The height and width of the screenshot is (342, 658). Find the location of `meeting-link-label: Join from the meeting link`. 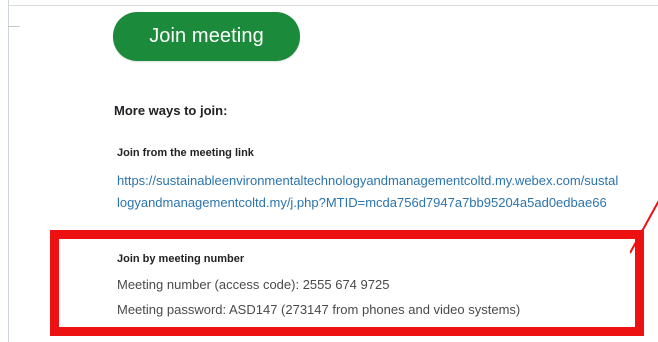

meeting-link-label: Join from the meeting link is located at coordinates (185, 153).